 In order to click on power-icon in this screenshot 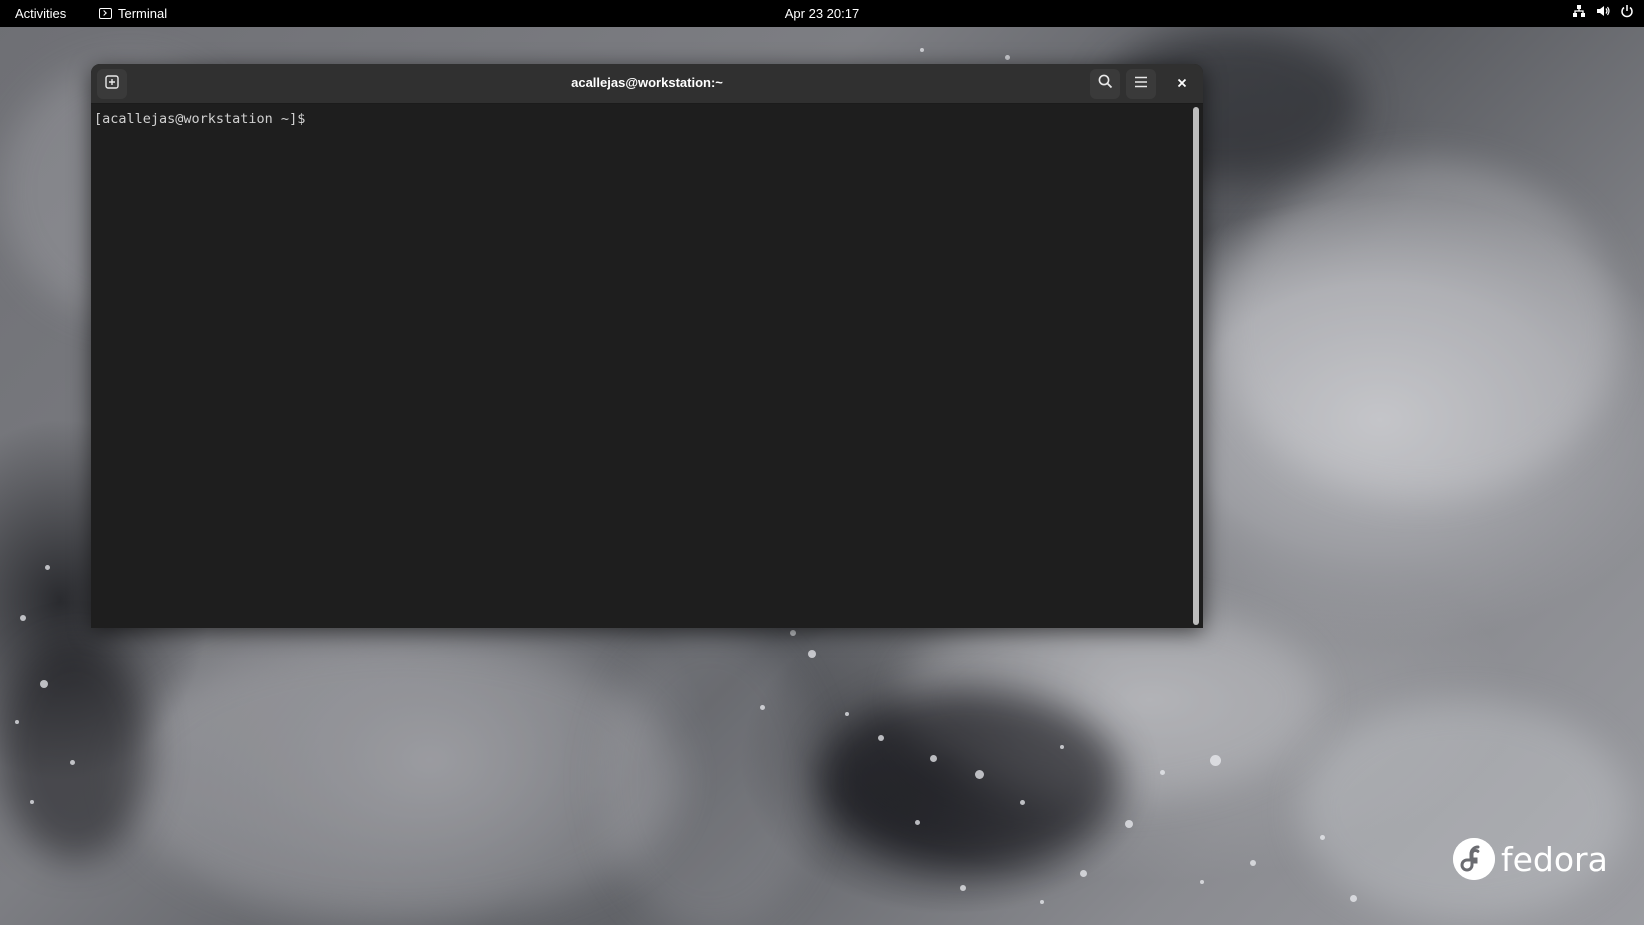, I will do `click(1627, 11)`.